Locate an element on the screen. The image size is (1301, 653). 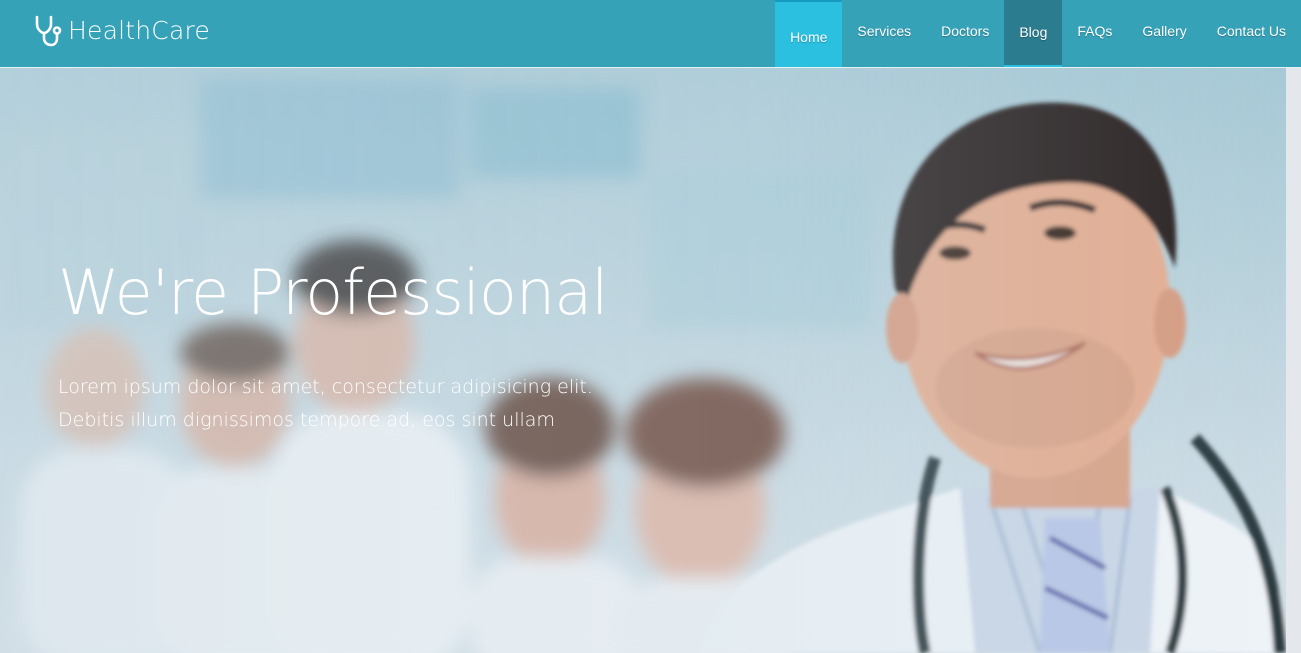
nav-item-faqs: FAQs is located at coordinates (1094, 33).